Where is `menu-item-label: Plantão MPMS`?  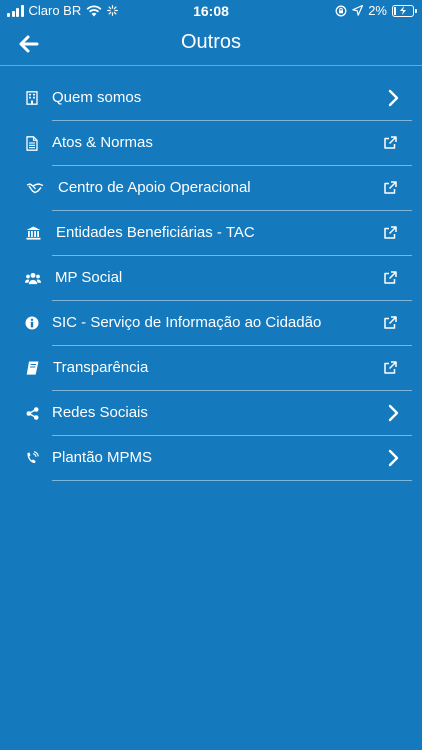
menu-item-label: Plantão MPMS is located at coordinates (102, 457).